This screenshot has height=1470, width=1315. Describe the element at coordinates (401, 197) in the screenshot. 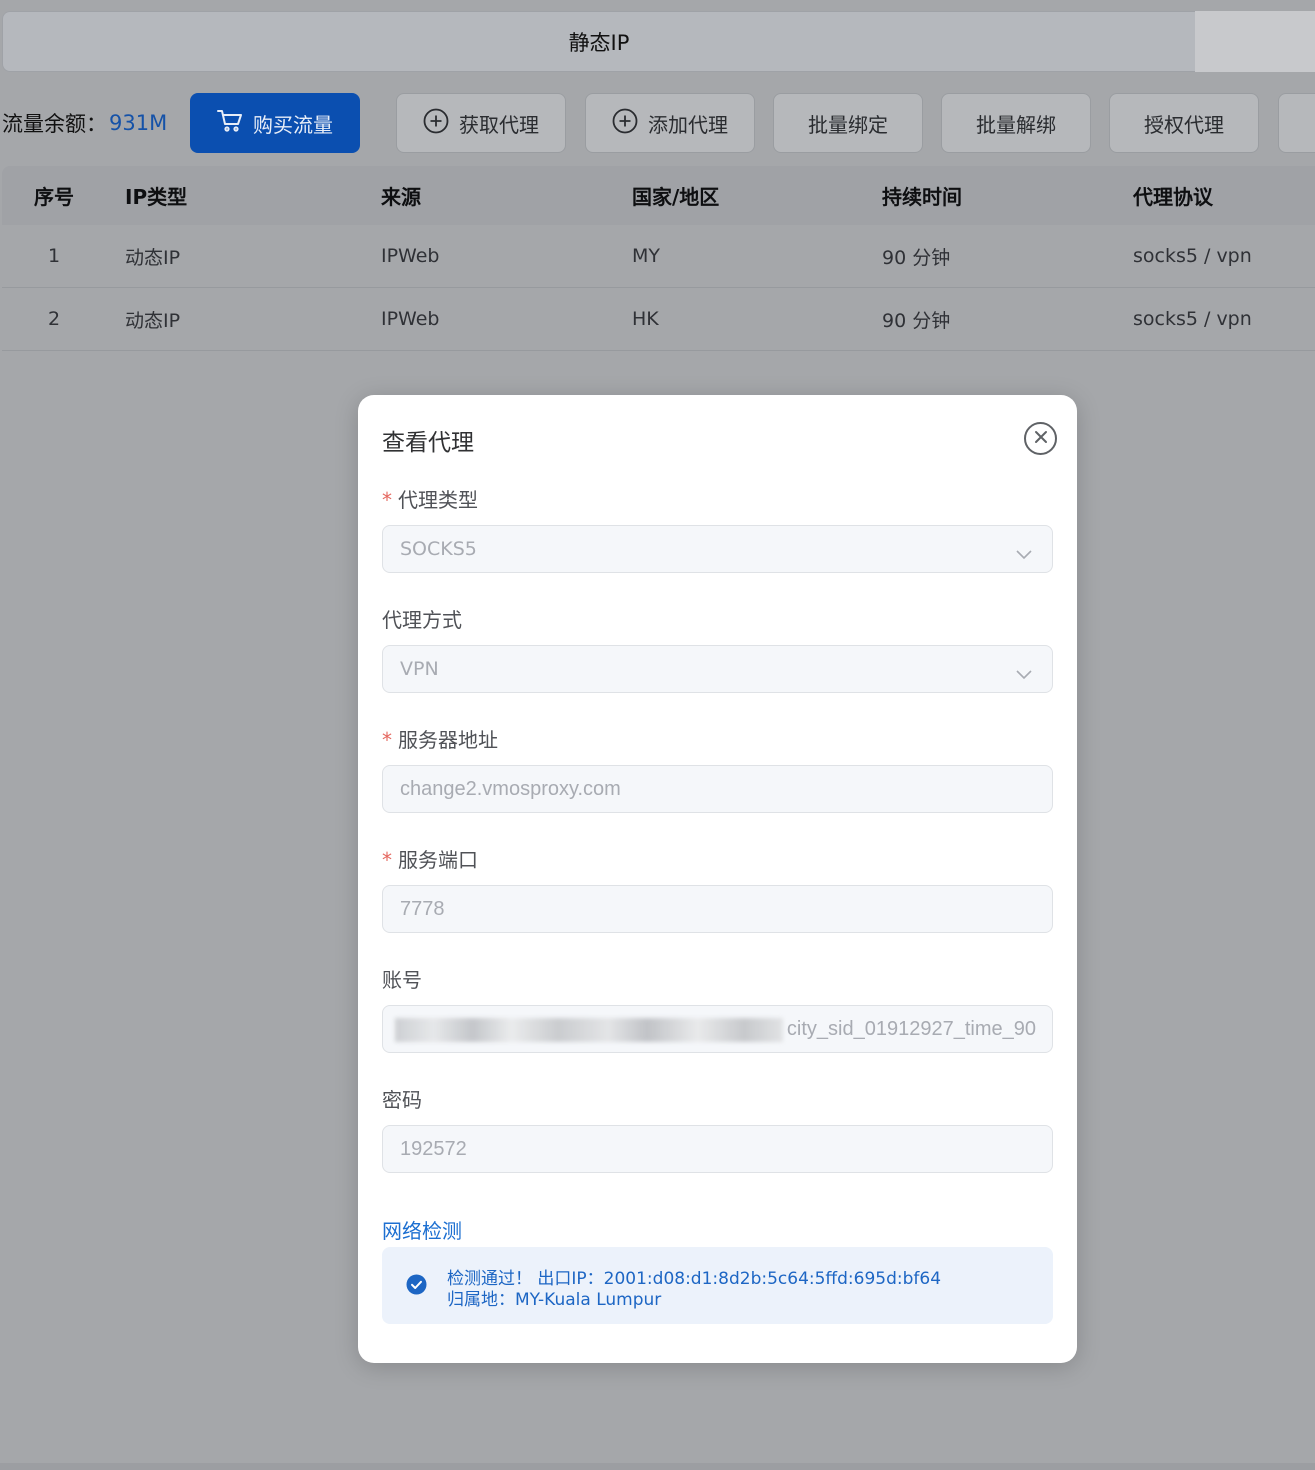

I see `header-source: 来源` at that location.